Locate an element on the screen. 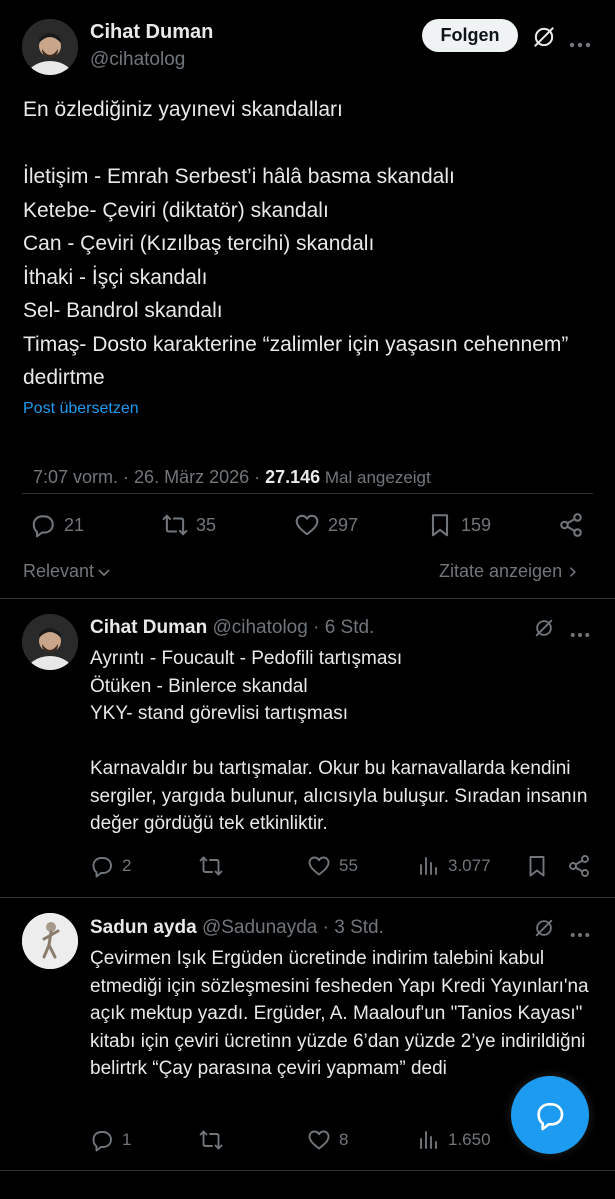  compose-reply-icon is located at coordinates (550, 1115).